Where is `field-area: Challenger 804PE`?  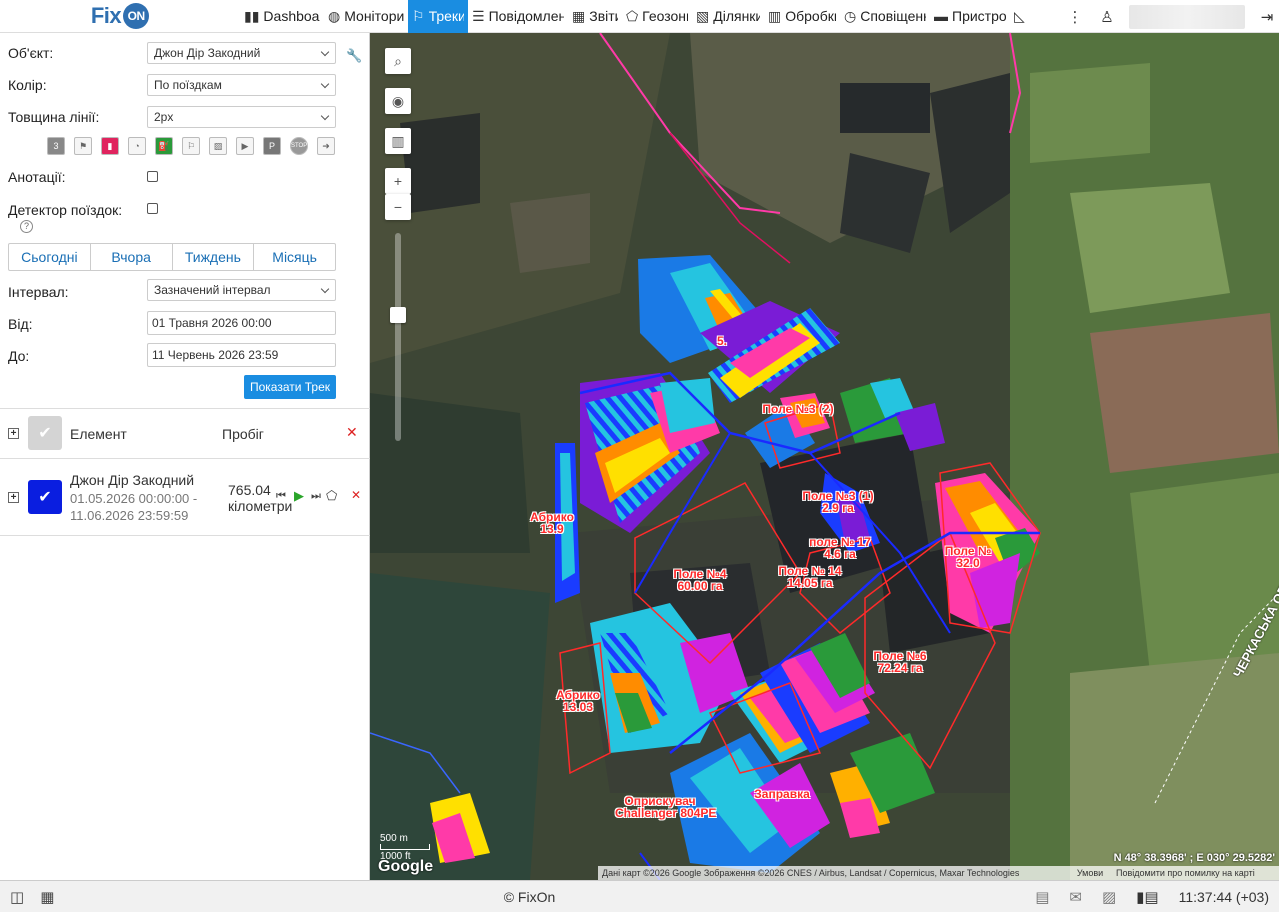
field-area: Challenger 804PE is located at coordinates (666, 813).